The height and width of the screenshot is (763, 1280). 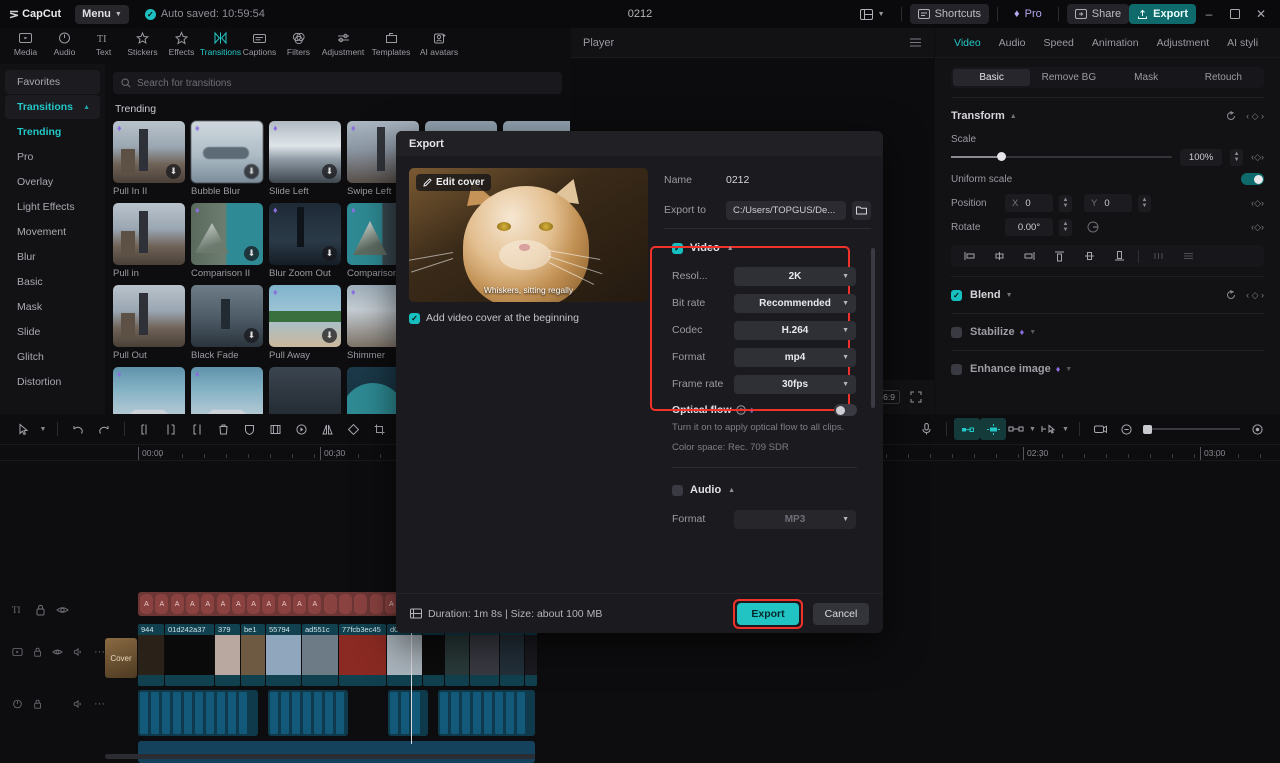 What do you see at coordinates (1062, 156) in the screenshot?
I see `scale-slider` at bounding box center [1062, 156].